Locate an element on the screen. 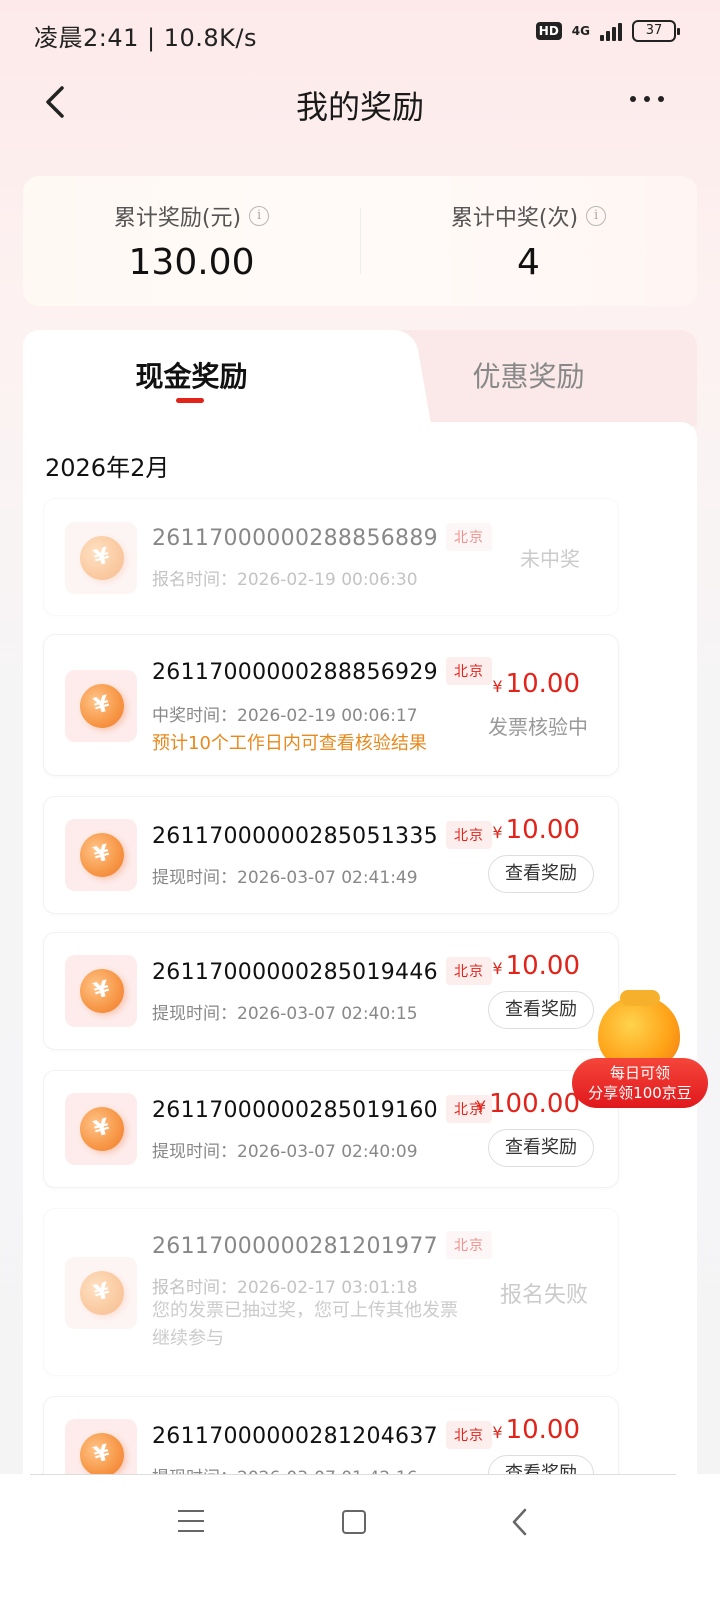  network-type: 4G is located at coordinates (580, 31).